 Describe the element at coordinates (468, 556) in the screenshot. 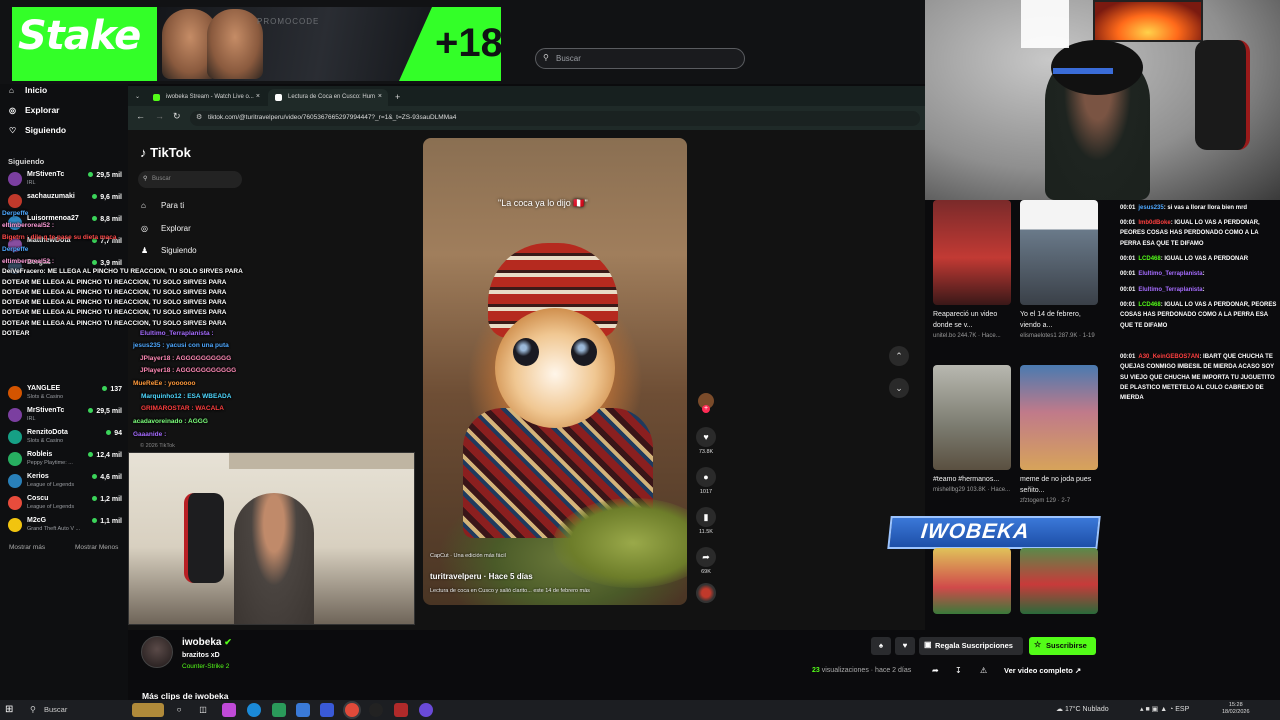

I see `video-capcut-credit: CapCut · Una edición más fácil` at that location.